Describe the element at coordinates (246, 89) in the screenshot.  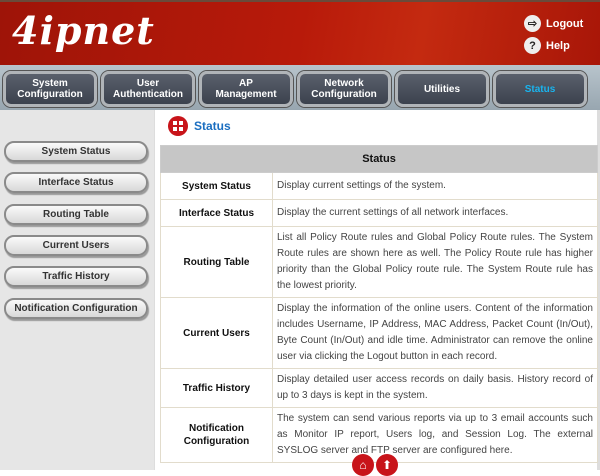
I see `tab-ap-management: AP Management` at that location.